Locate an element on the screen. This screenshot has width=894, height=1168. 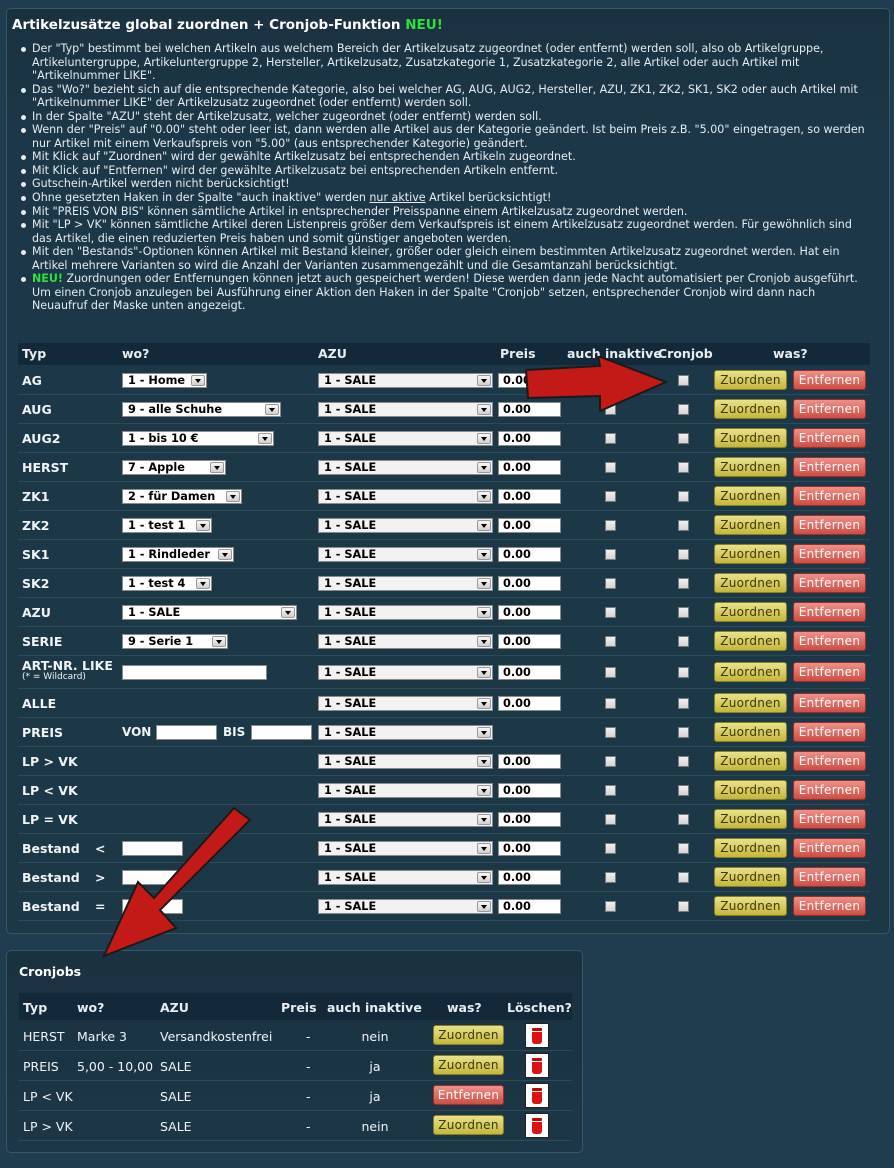
wo-select: 1 - test 1 is located at coordinates (167, 525).